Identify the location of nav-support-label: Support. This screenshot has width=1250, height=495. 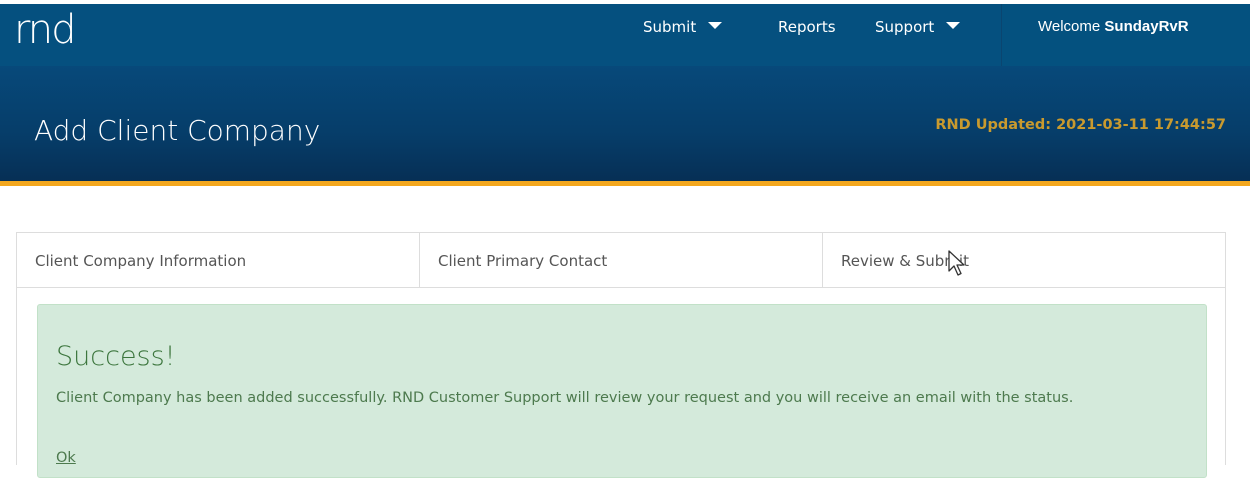
(905, 27).